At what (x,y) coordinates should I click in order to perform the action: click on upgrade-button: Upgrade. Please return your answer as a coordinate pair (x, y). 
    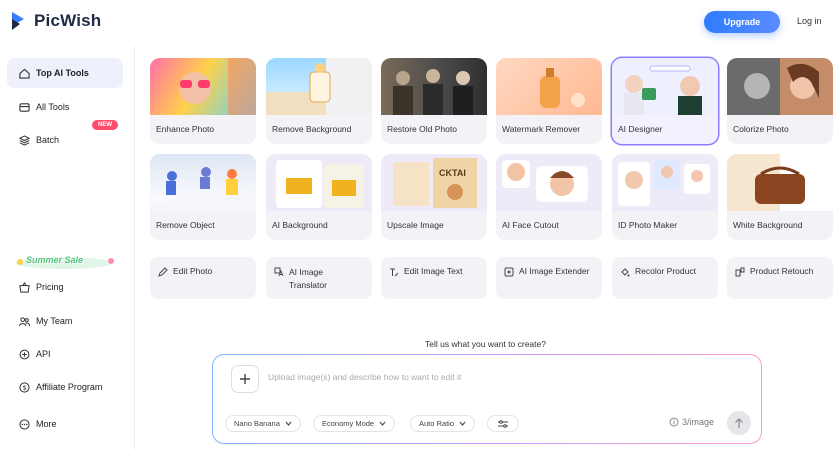
    Looking at the image, I should click on (742, 22).